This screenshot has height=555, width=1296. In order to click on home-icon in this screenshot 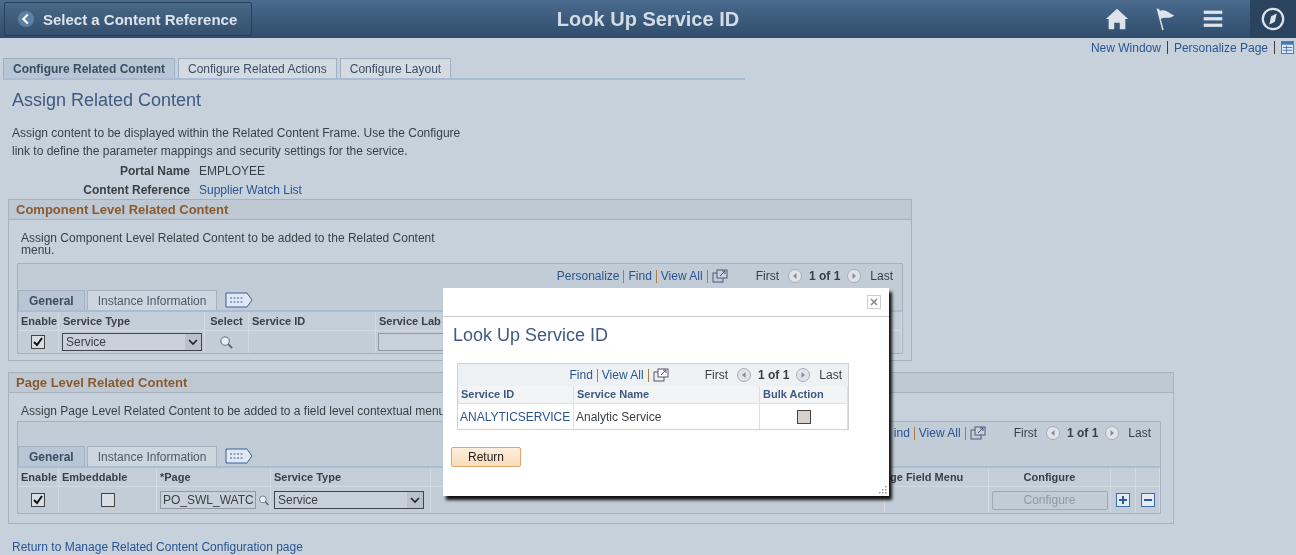, I will do `click(1117, 19)`.